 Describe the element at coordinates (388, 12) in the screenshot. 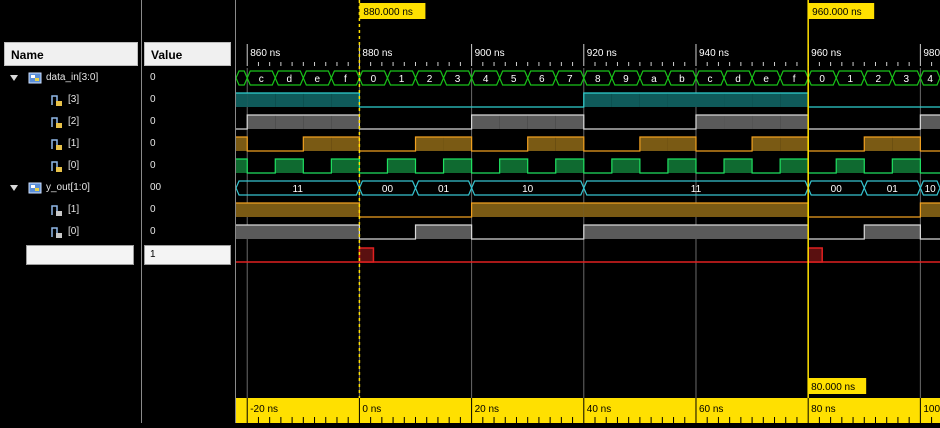

I see `cursor-time-label: 880.000 ns` at that location.